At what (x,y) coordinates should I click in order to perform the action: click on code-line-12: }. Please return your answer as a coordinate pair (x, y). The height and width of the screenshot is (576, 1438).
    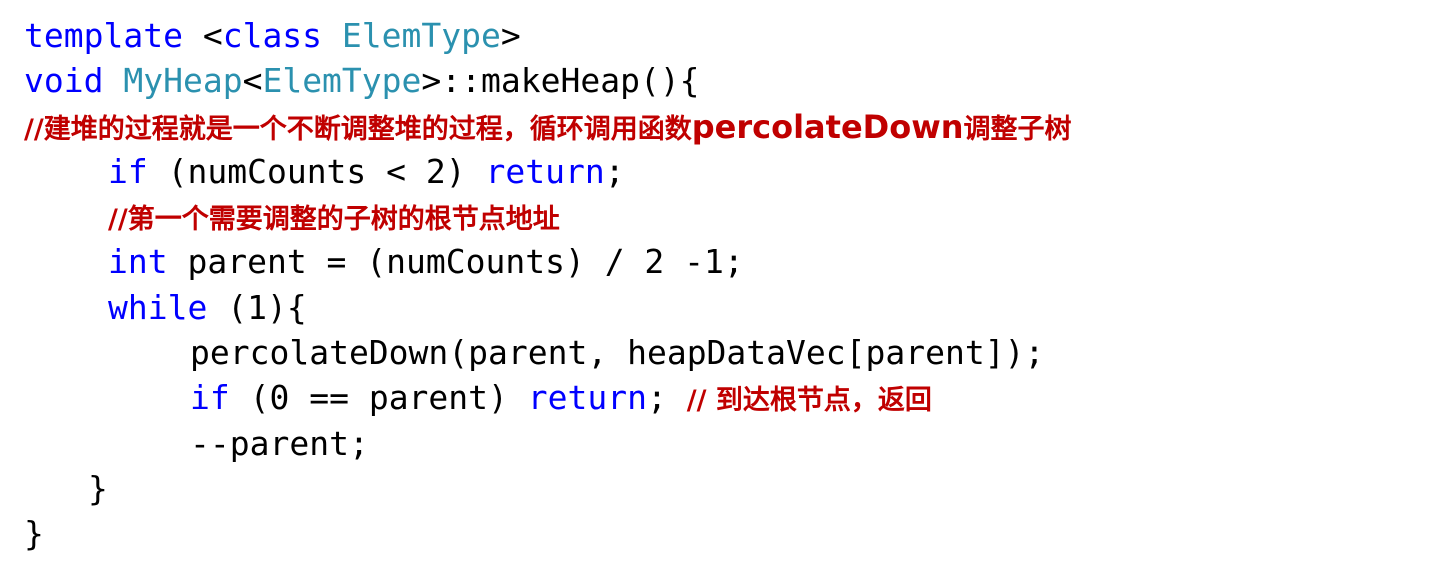
    Looking at the image, I should click on (548, 533).